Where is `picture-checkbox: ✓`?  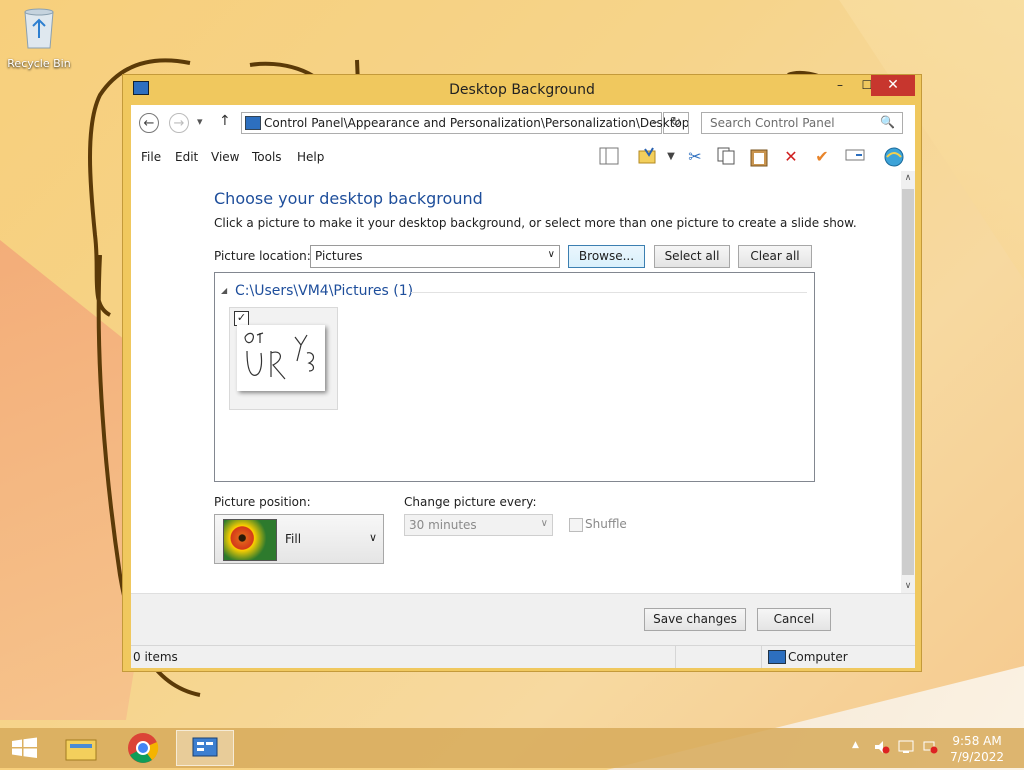
picture-checkbox: ✓ is located at coordinates (241, 318).